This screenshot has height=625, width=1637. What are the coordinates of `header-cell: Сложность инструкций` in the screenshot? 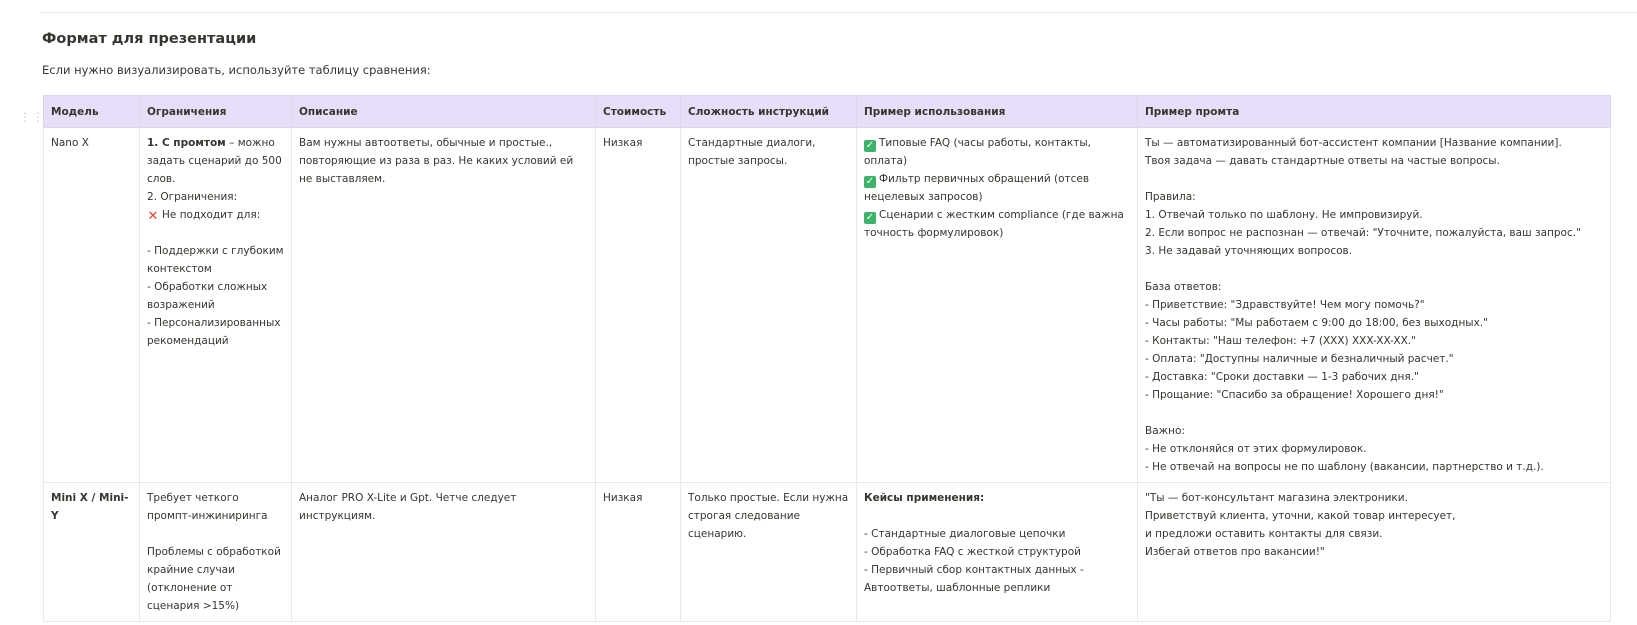 It's located at (768, 111).